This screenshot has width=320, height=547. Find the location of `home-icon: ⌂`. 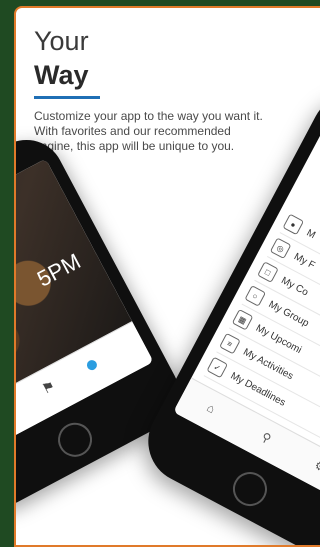

home-icon: ⌂ is located at coordinates (210, 408).